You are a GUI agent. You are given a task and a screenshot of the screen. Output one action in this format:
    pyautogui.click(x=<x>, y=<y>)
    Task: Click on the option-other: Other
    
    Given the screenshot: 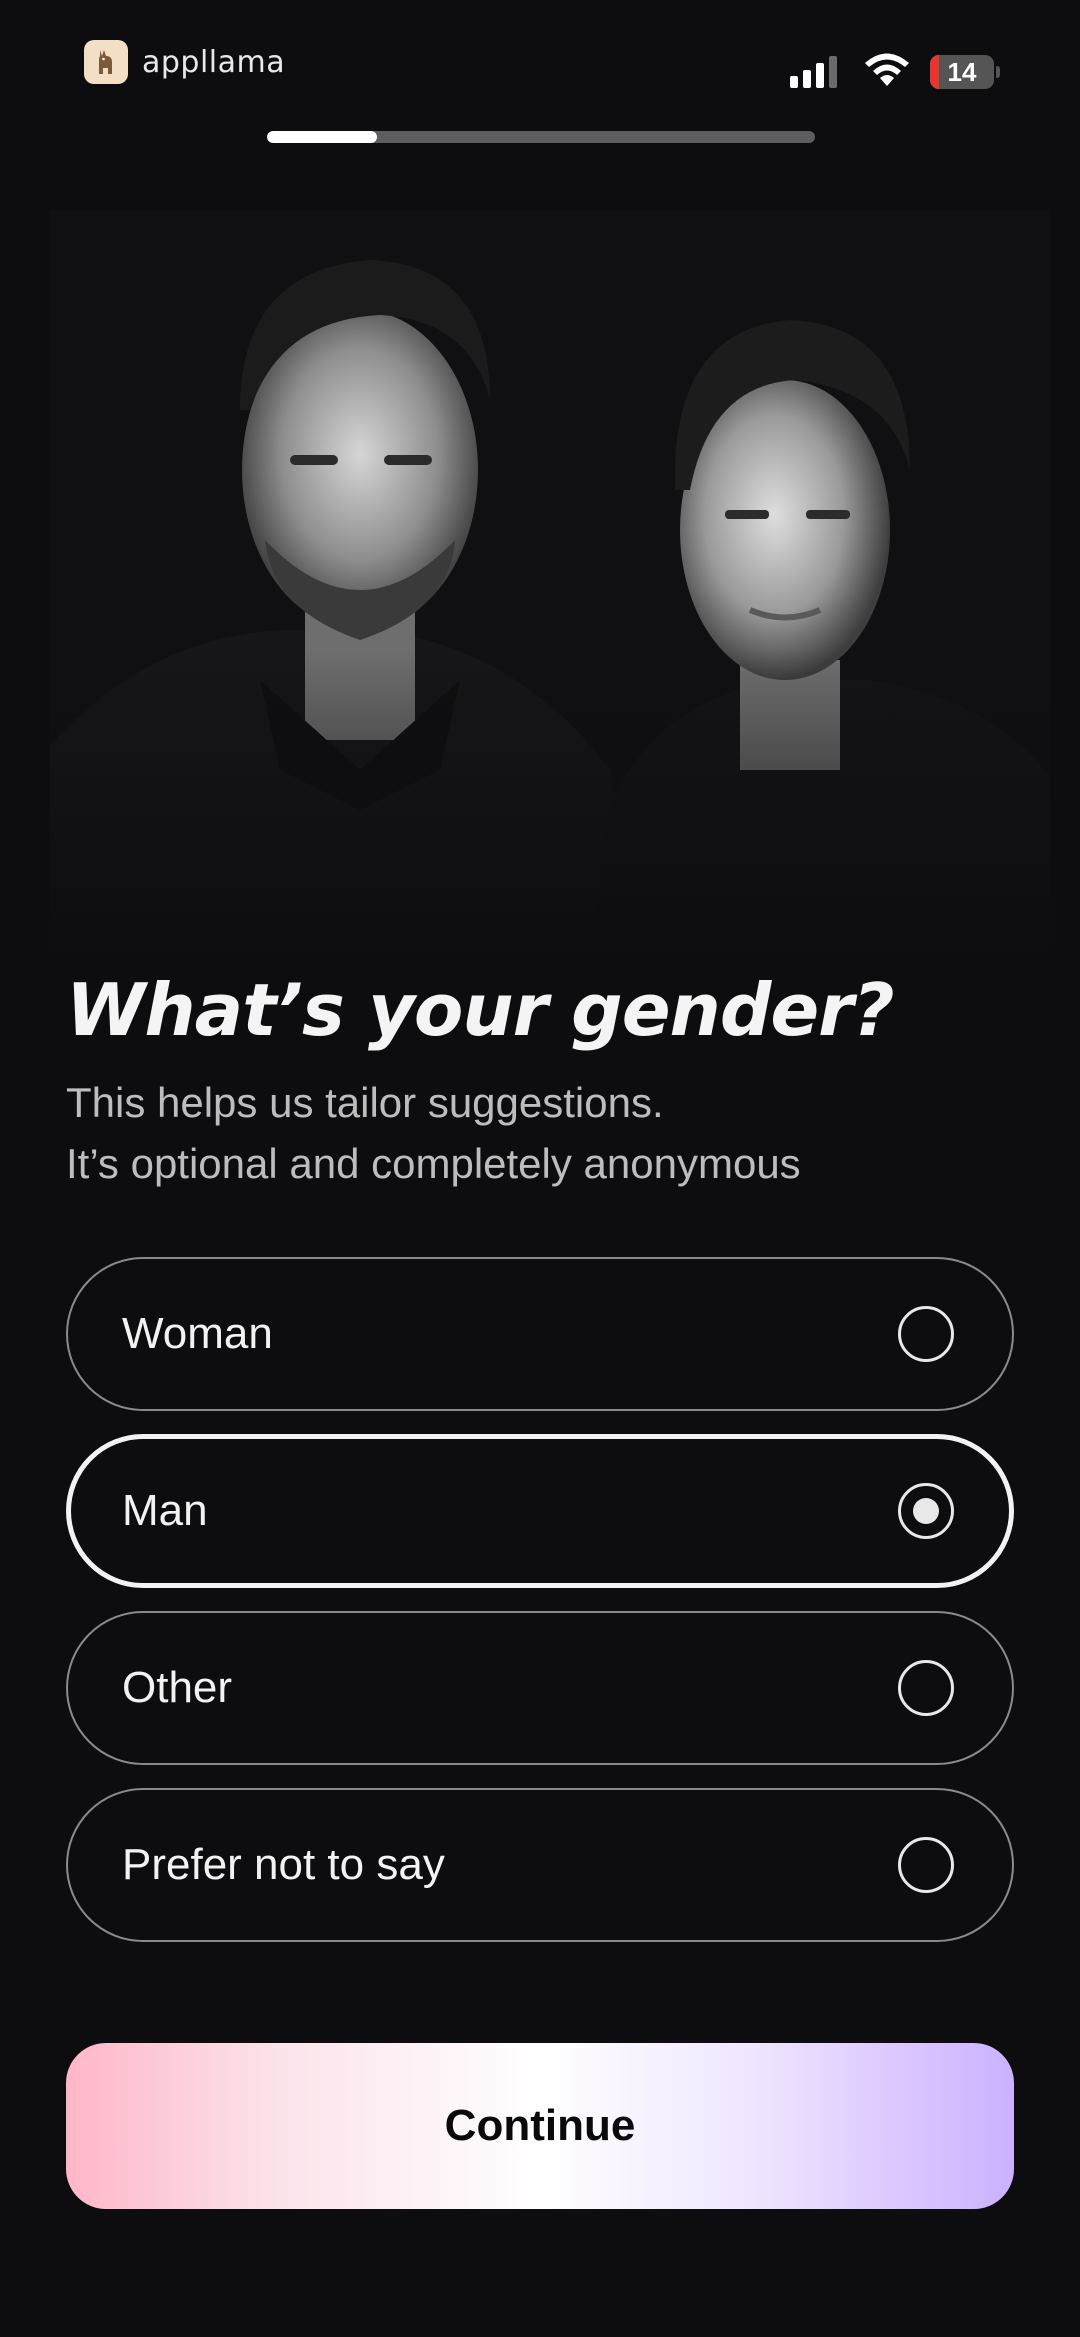 What is the action you would take?
    pyautogui.click(x=540, y=1688)
    